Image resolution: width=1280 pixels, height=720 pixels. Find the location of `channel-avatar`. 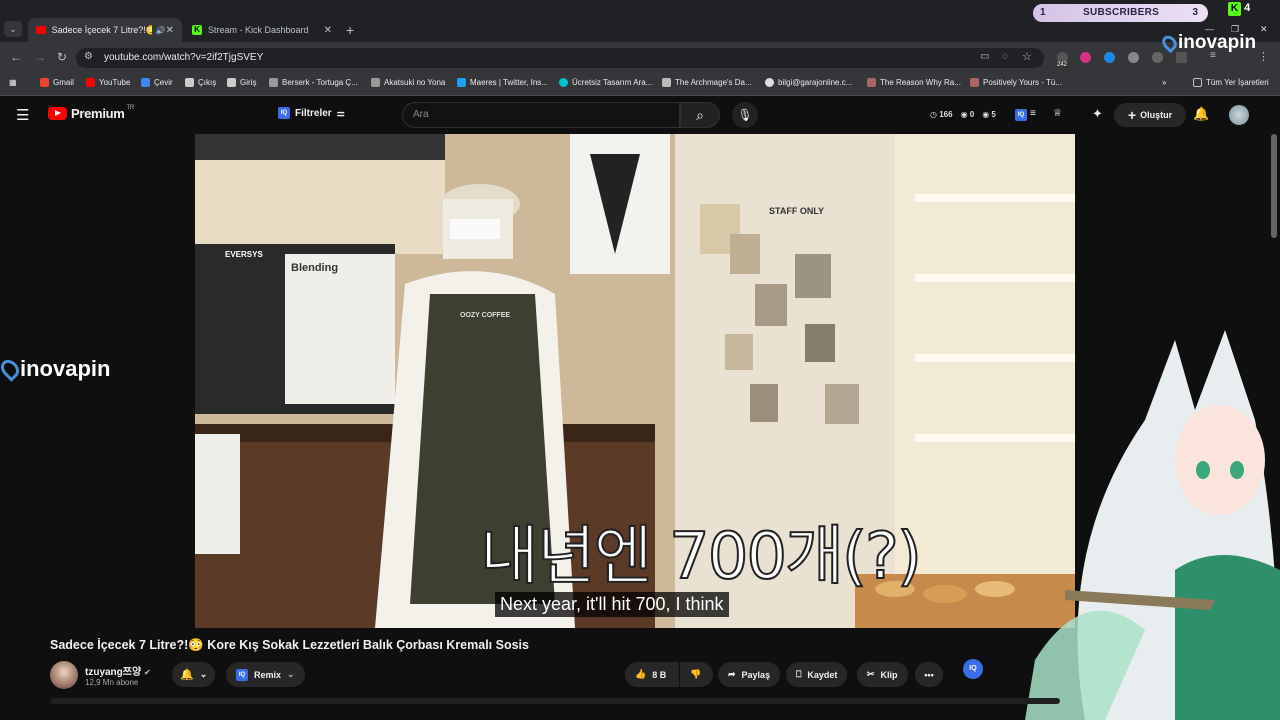

channel-avatar is located at coordinates (64, 675).